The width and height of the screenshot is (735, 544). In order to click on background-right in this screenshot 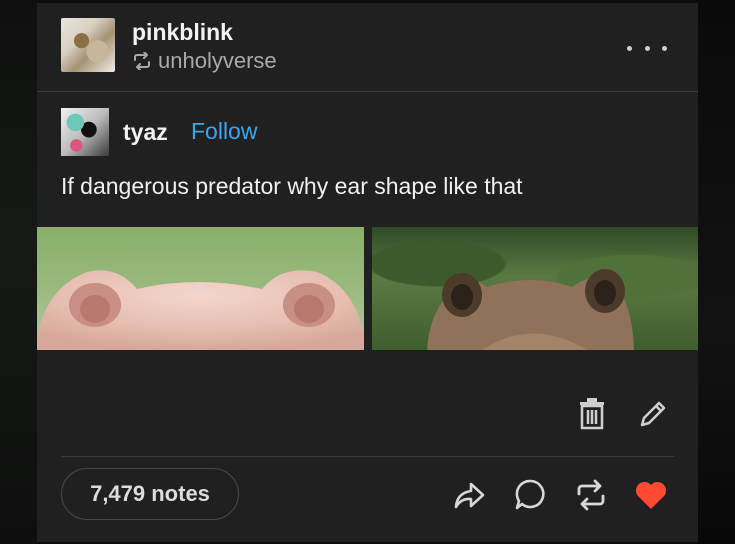, I will do `click(716, 272)`.